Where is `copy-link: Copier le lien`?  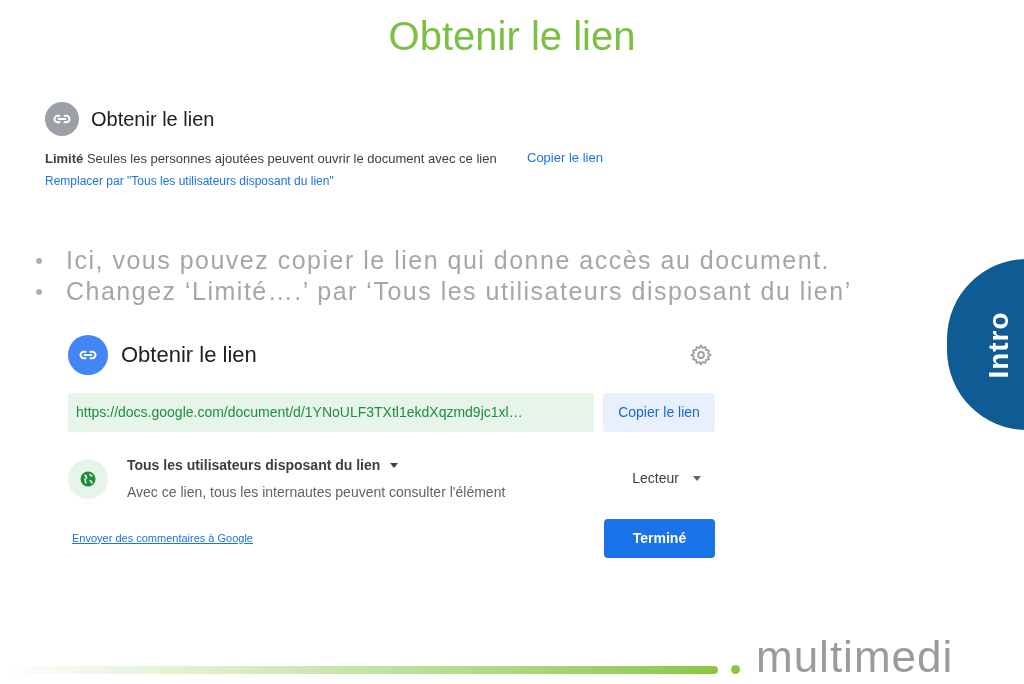 copy-link: Copier le lien is located at coordinates (565, 158).